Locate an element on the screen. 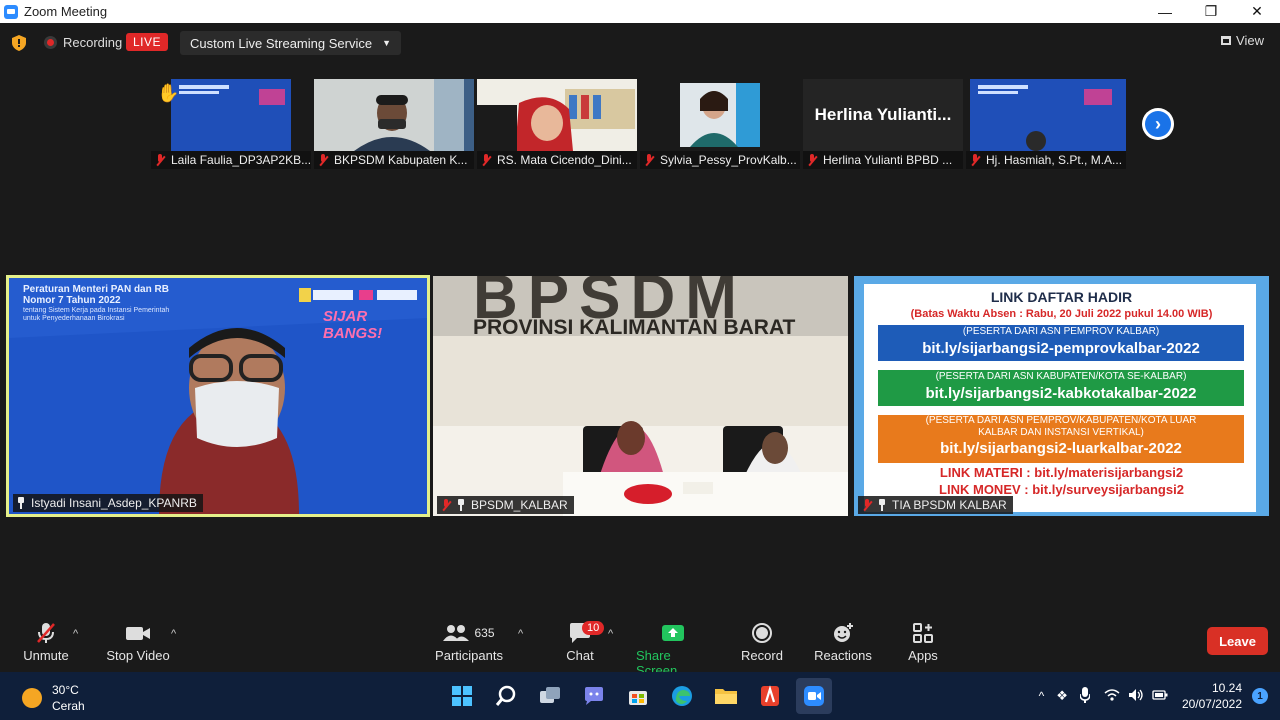 This screenshot has width=1280, height=720. recording-indicator: Recording is located at coordinates (83, 42).